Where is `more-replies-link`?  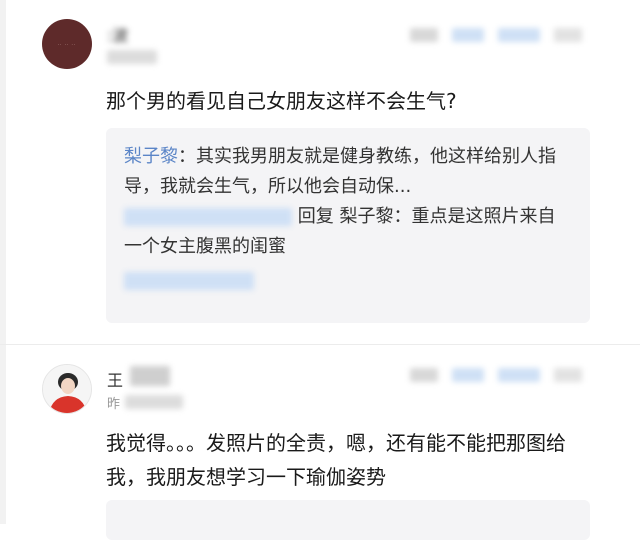
more-replies-link is located at coordinates (189, 281).